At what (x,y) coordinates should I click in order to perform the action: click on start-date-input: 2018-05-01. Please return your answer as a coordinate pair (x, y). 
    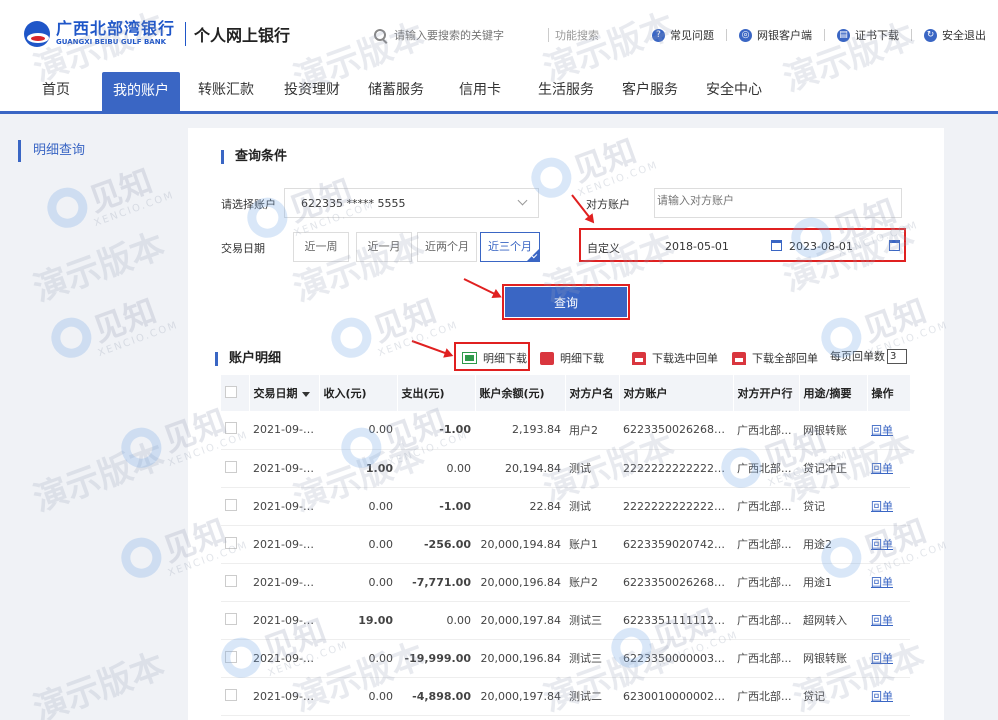
    Looking at the image, I should click on (697, 246).